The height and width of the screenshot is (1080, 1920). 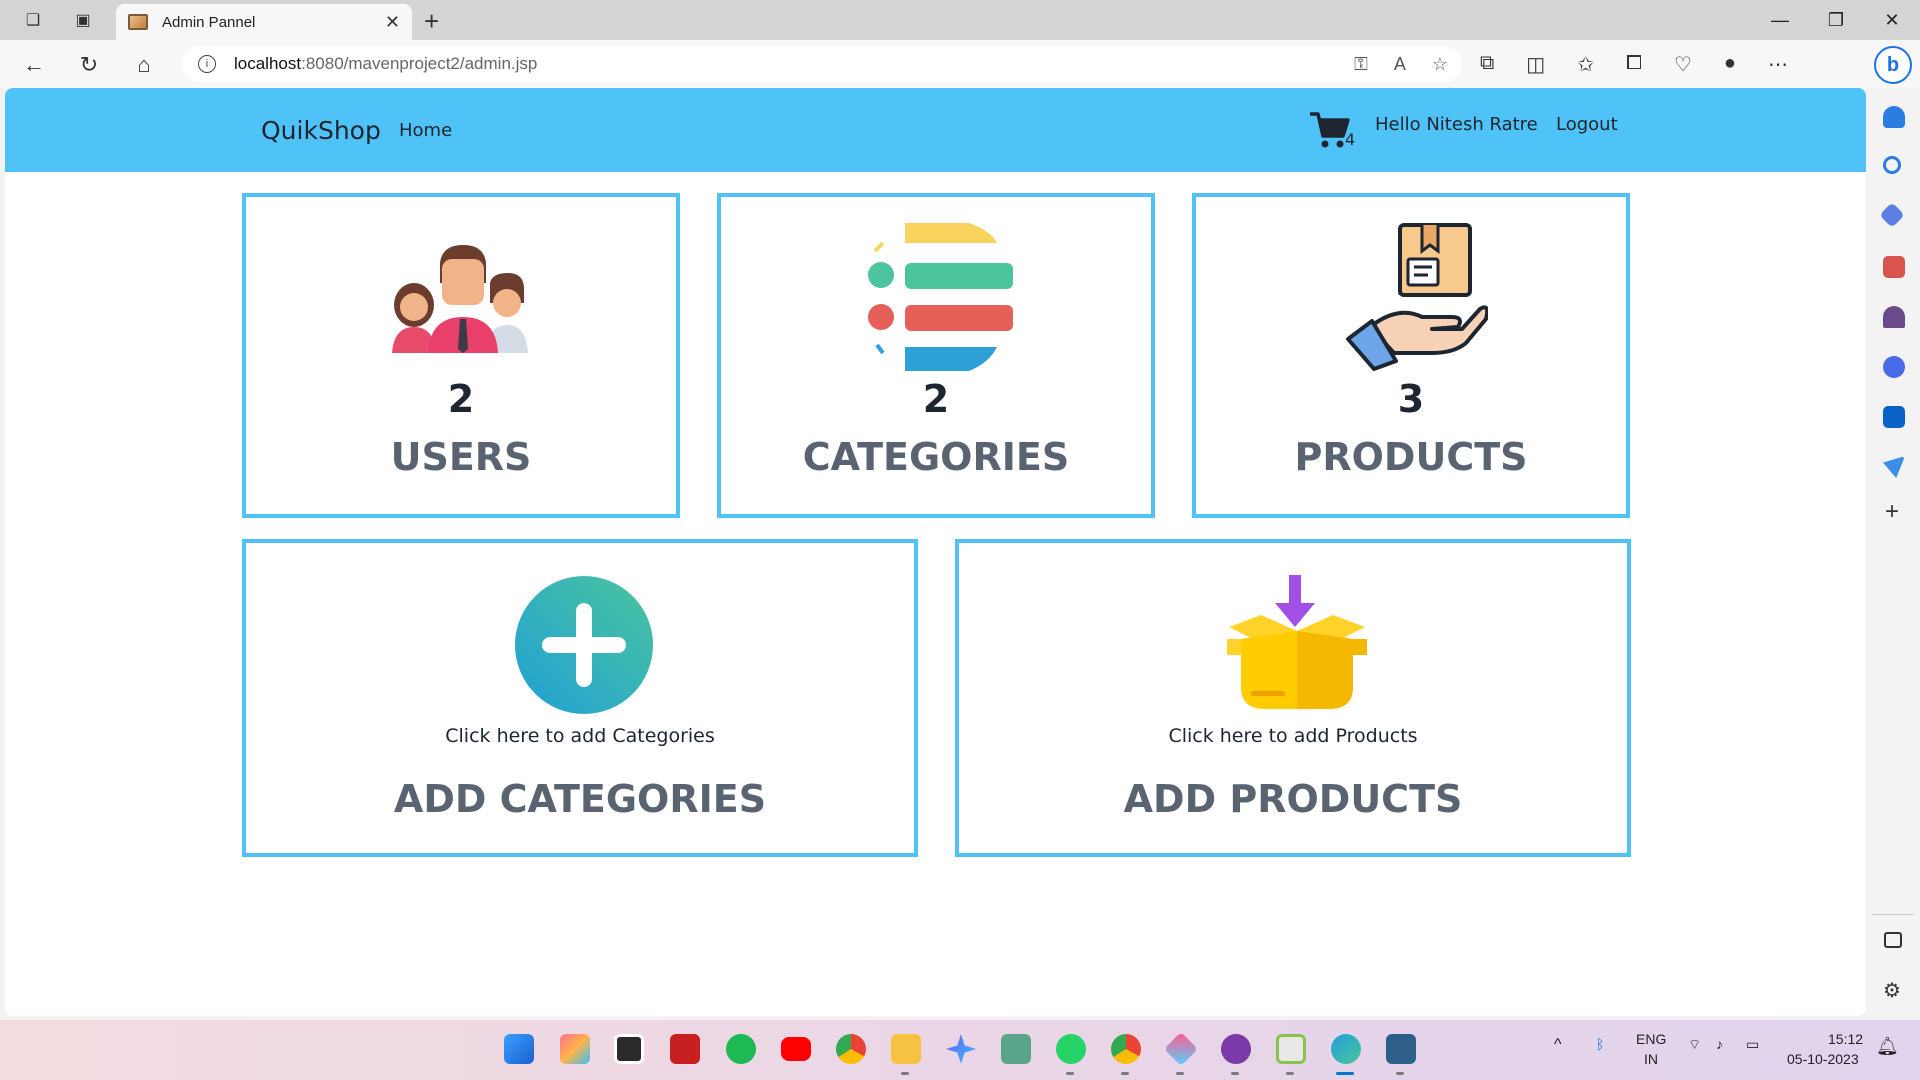 I want to click on hide-sidebar-icon, so click(x=1893, y=940).